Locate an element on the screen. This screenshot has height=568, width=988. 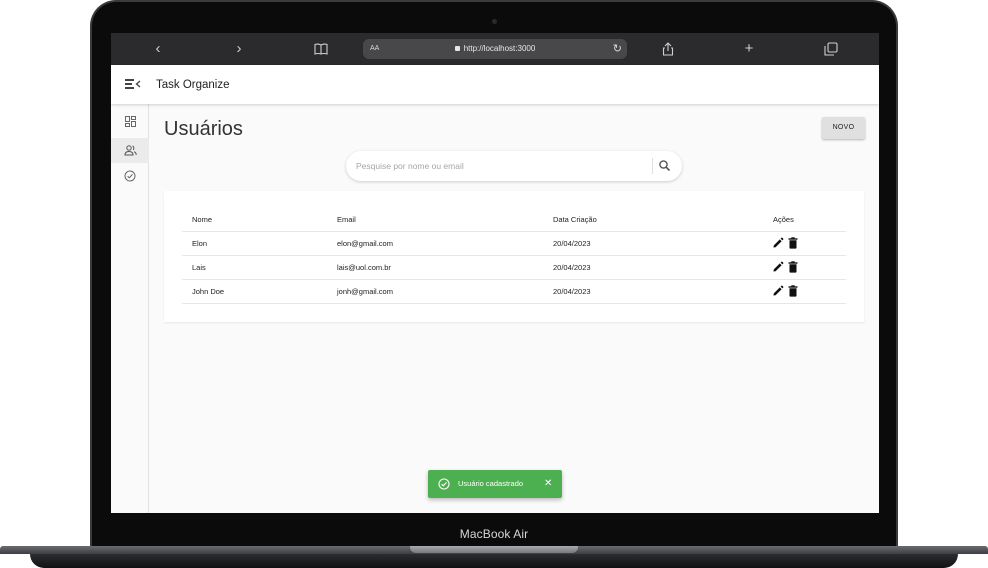
snackbar-message: Usuário cadastrado is located at coordinates (491, 483).